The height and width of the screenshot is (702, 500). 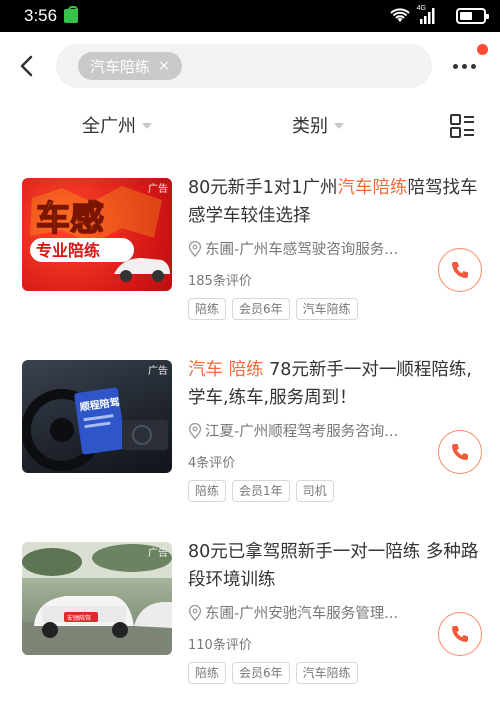 What do you see at coordinates (462, 126) in the screenshot?
I see `list-layout-toggle-icon` at bounding box center [462, 126].